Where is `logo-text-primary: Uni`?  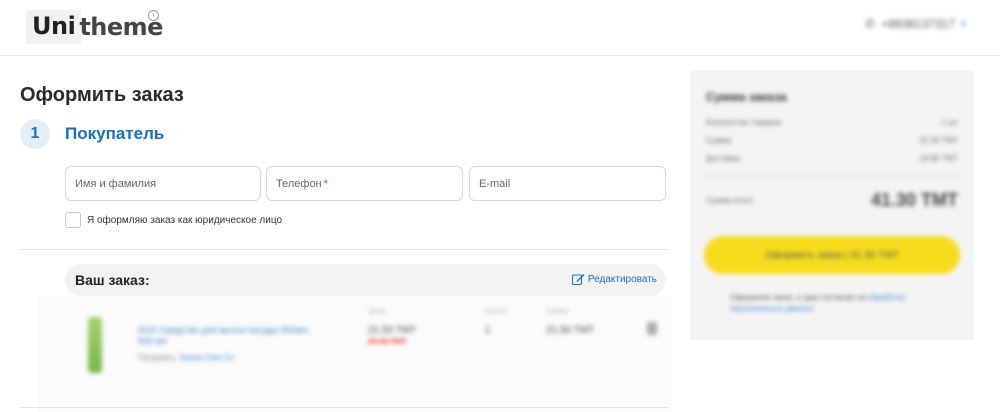 logo-text-primary: Uni is located at coordinates (54, 27).